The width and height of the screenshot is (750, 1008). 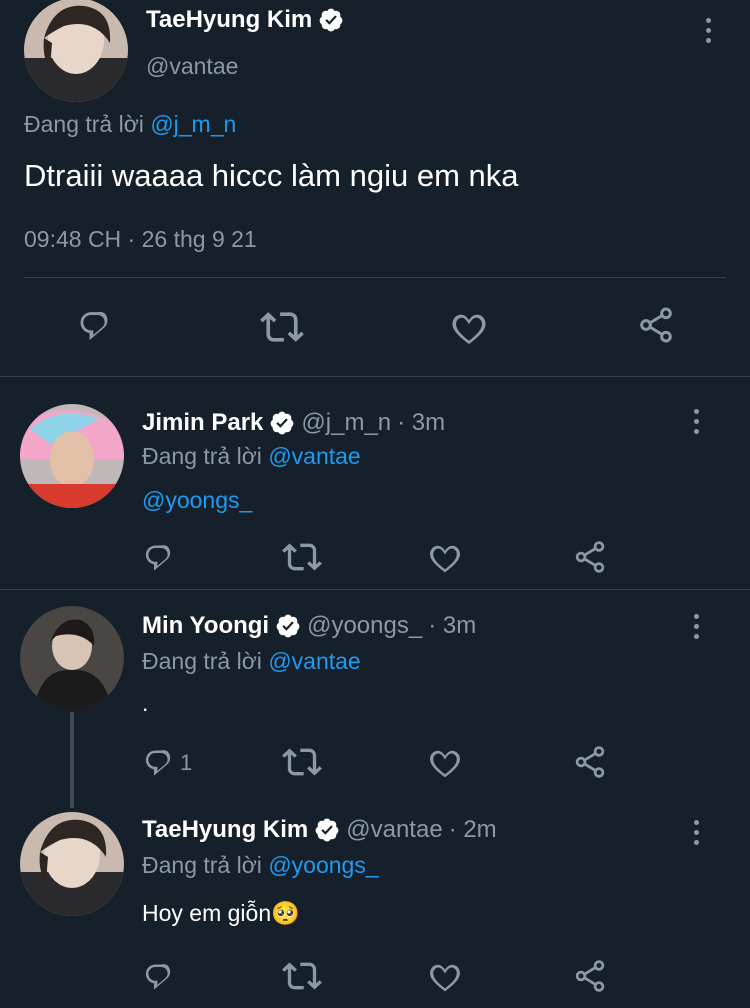 I want to click on author-handle: @yoongs_, so click(x=364, y=626).